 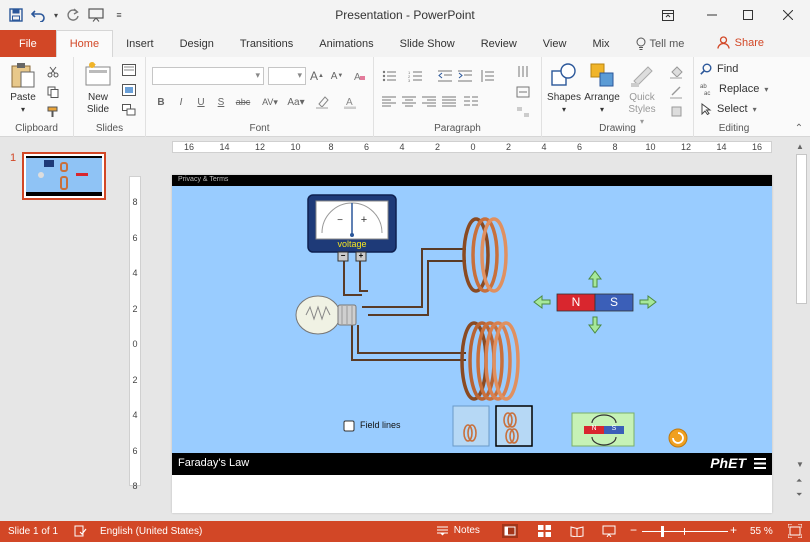 I want to click on increase-font-icon: A ▲, so click(x=317, y=76).